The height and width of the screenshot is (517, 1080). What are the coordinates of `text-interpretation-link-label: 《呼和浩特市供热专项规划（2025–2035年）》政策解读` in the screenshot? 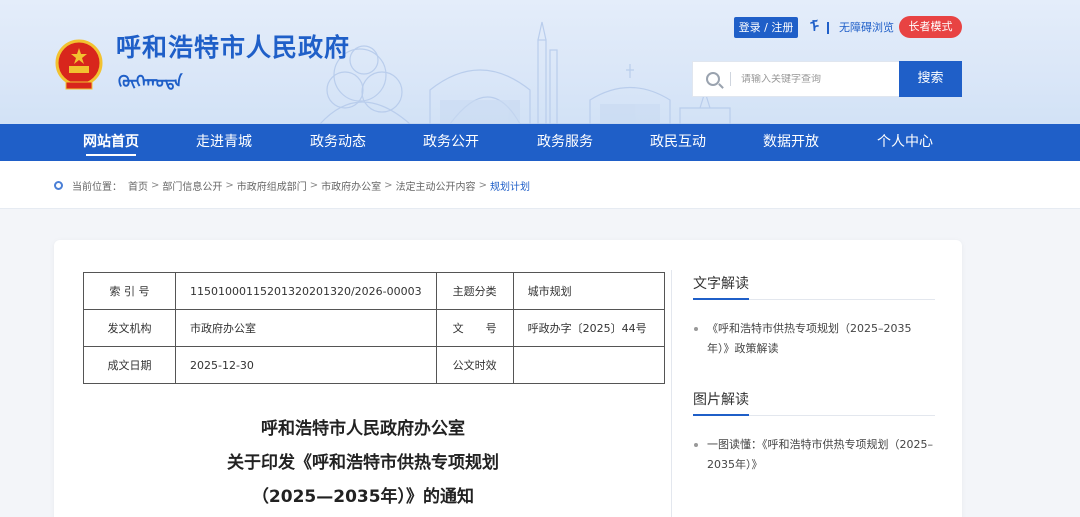 It's located at (809, 338).